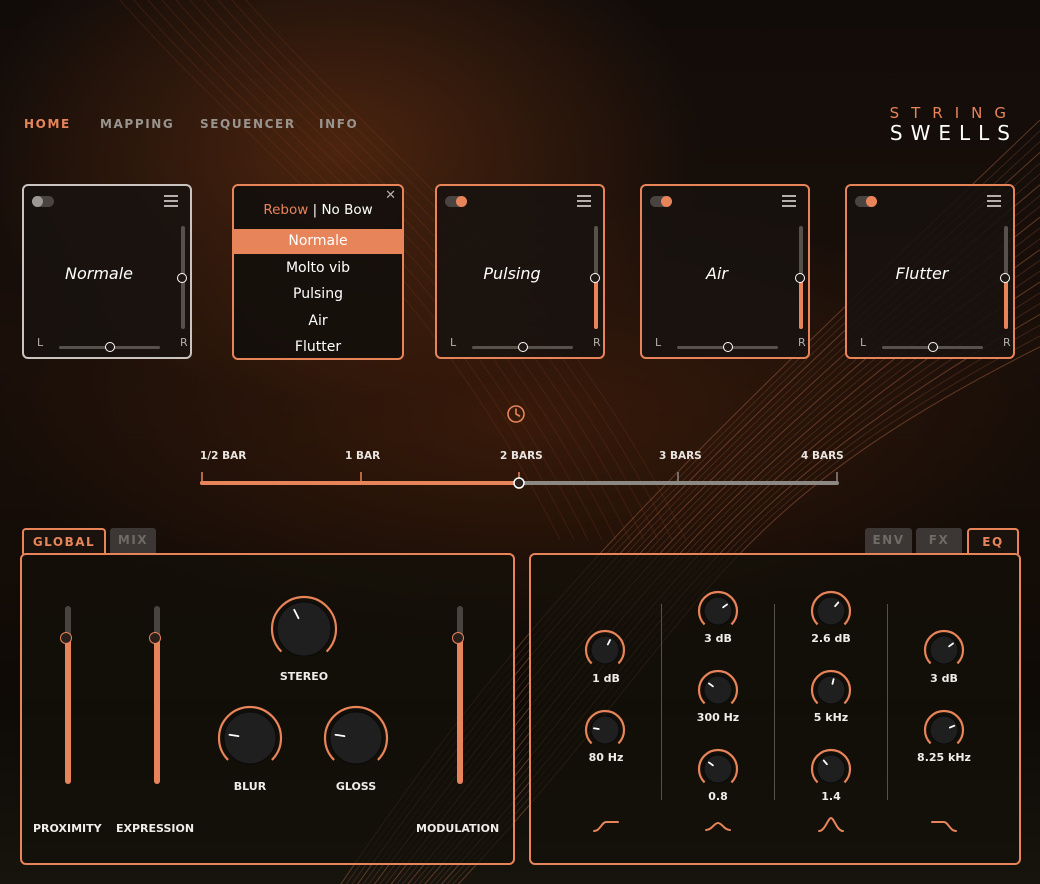 The width and height of the screenshot is (1040, 884). I want to click on gloss-label: GLOSS, so click(356, 786).